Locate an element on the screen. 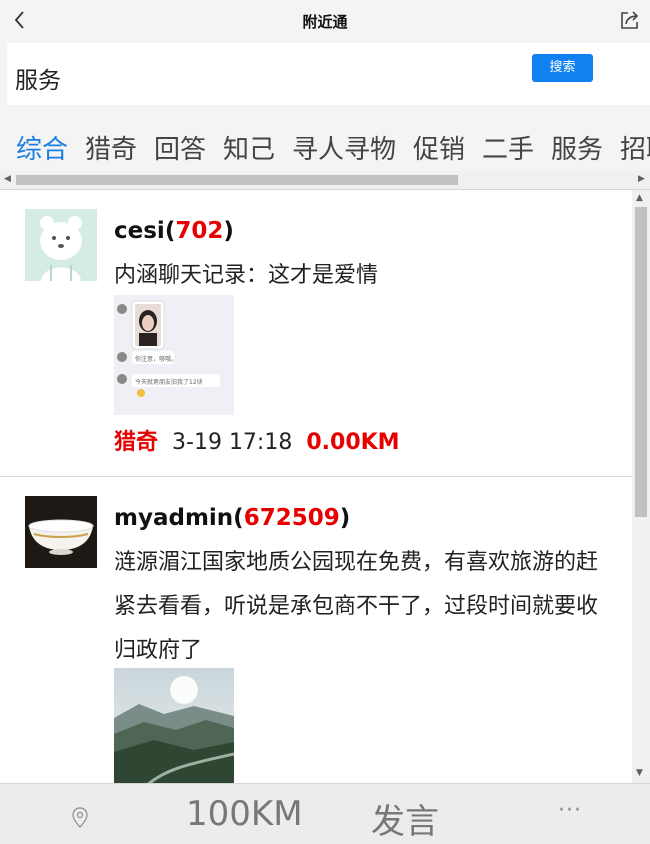  post-meta: 猎奇 3-19 17:18 0.00KM is located at coordinates (257, 440).